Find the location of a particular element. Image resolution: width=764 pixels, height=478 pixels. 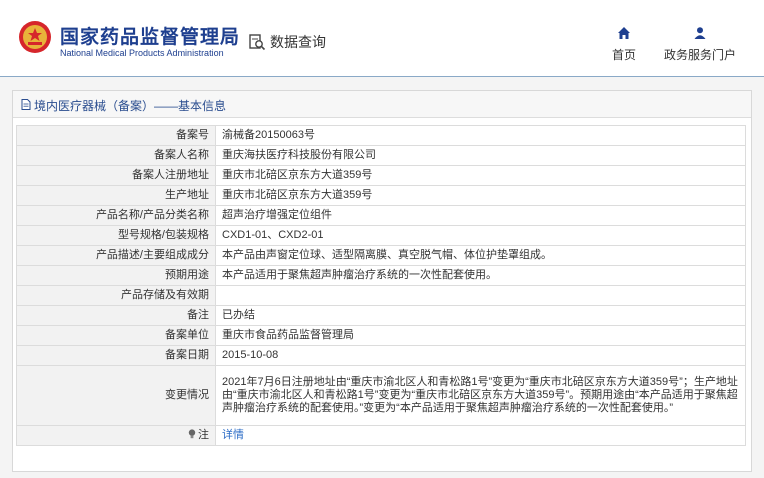

data-query-label: 数据查询 is located at coordinates (298, 42).